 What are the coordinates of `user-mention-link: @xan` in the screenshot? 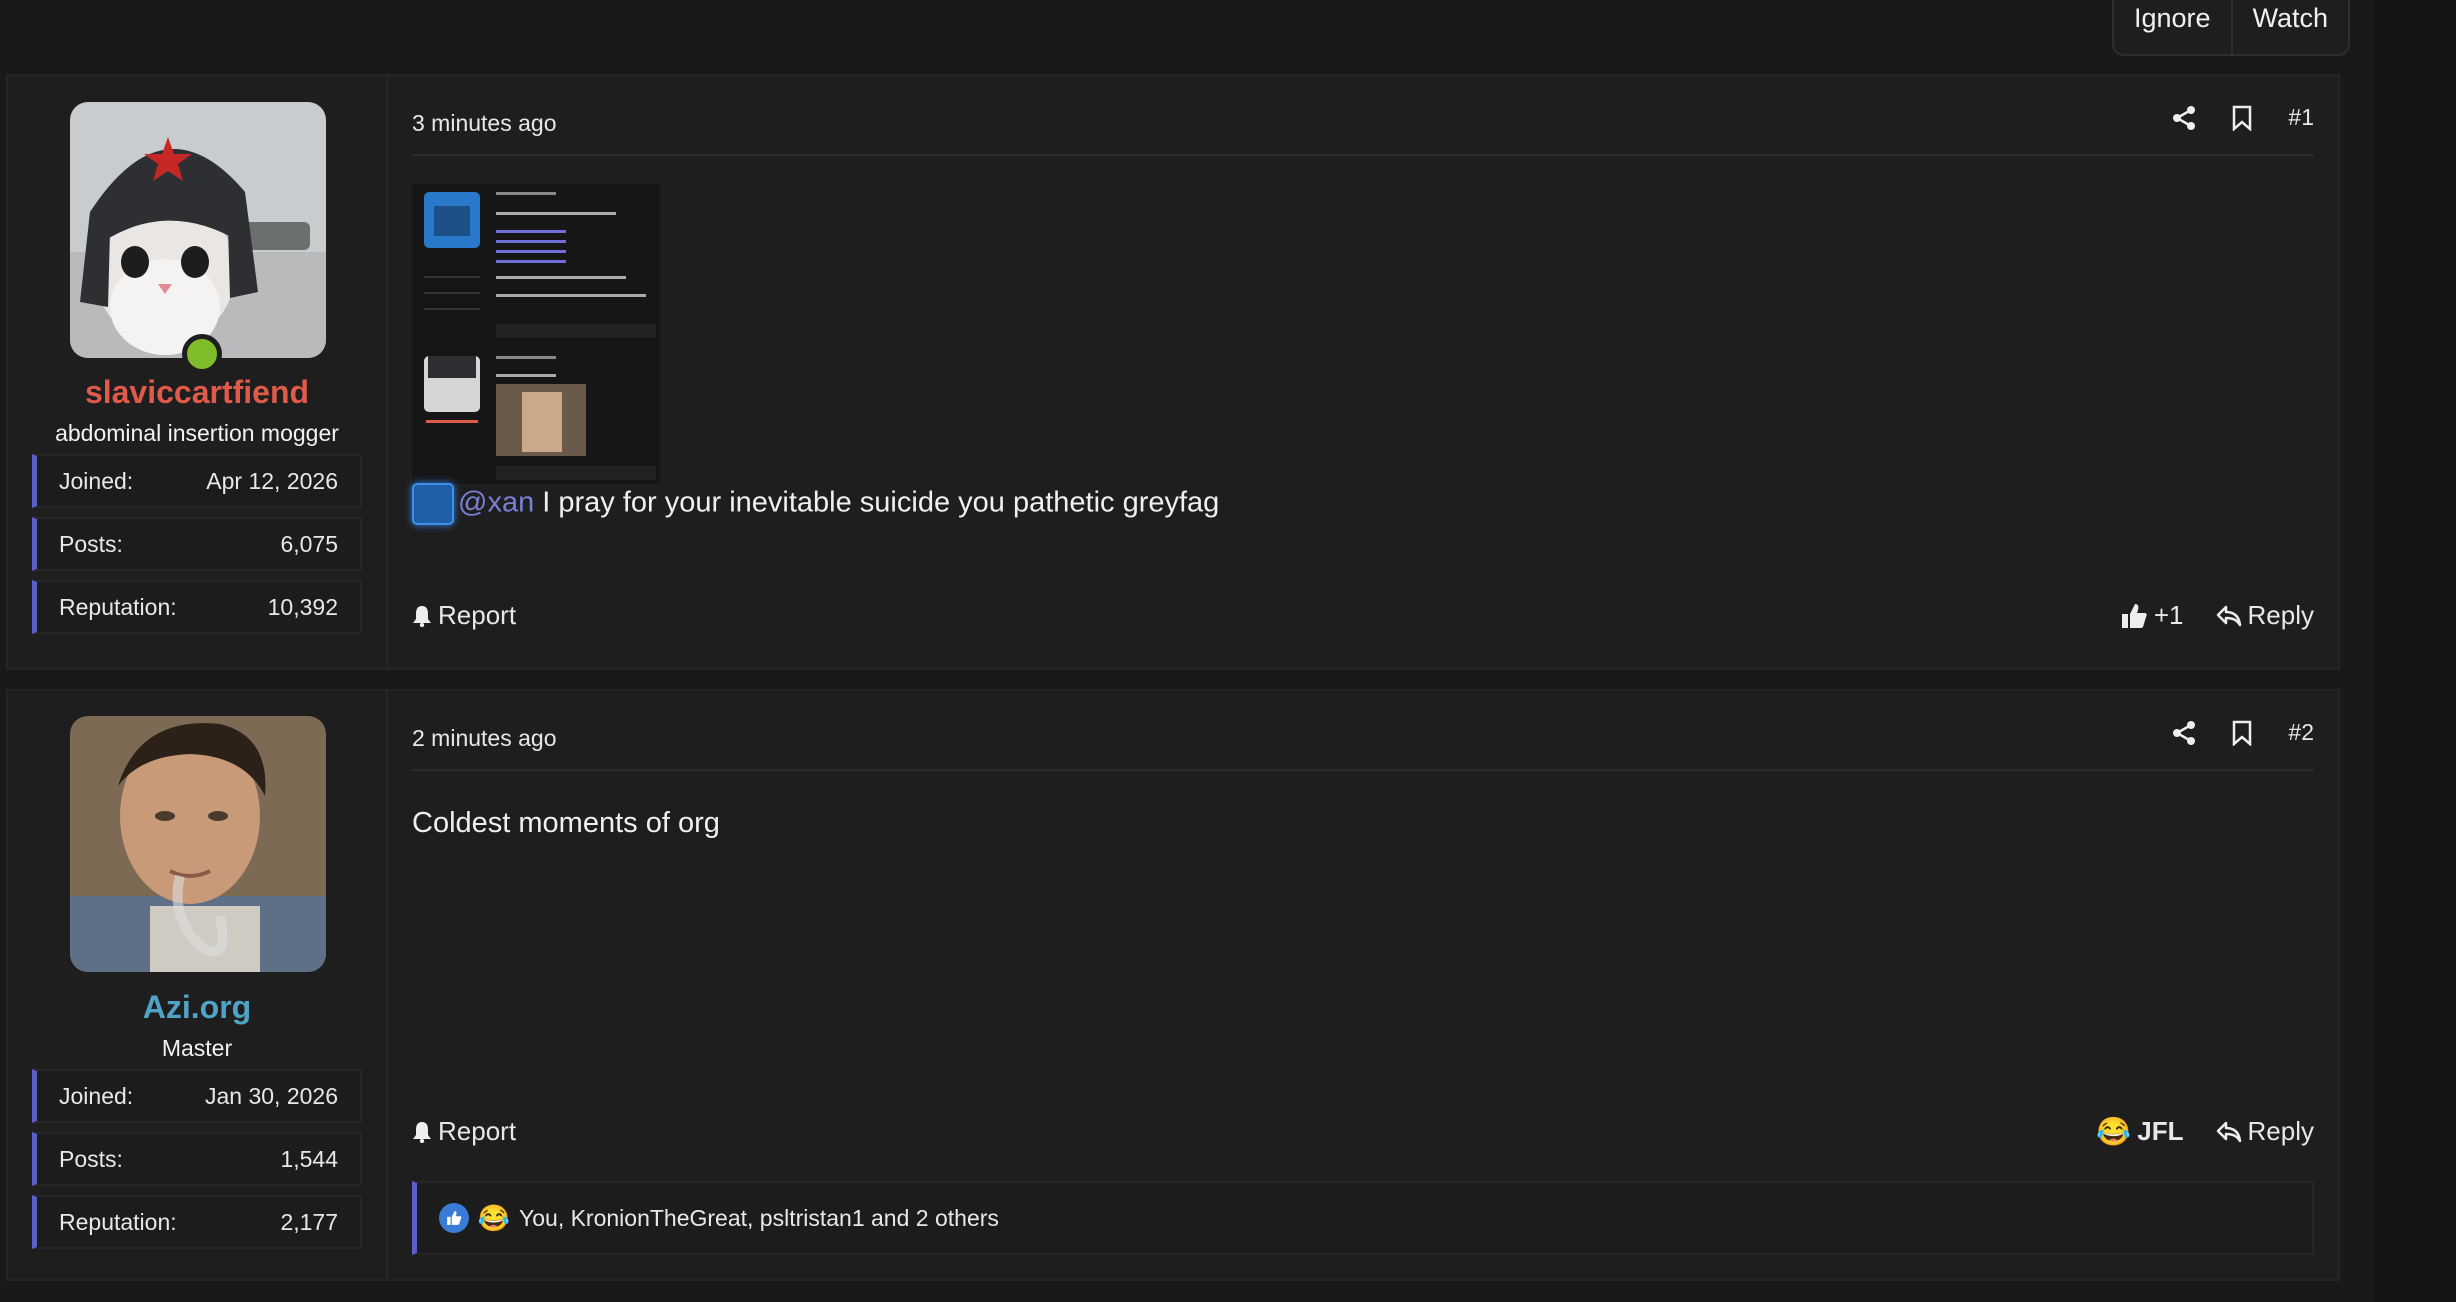 It's located at (496, 503).